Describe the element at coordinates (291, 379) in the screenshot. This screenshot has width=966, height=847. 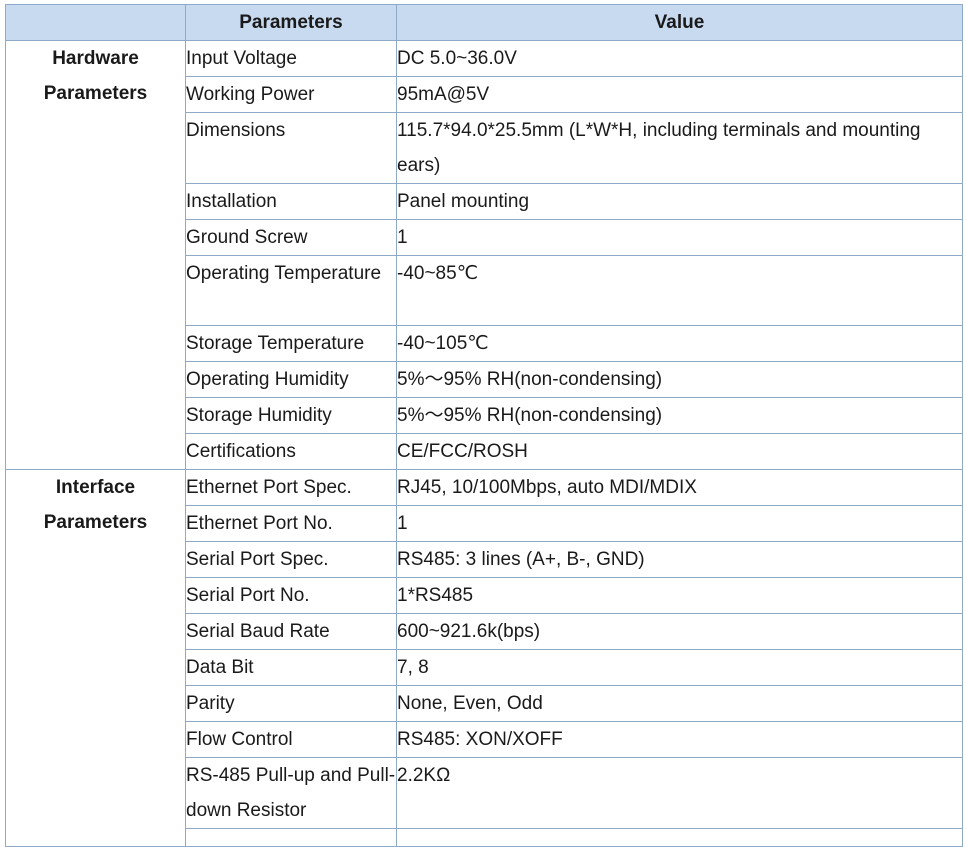
I see `param-cell: Operating Humidity` at that location.